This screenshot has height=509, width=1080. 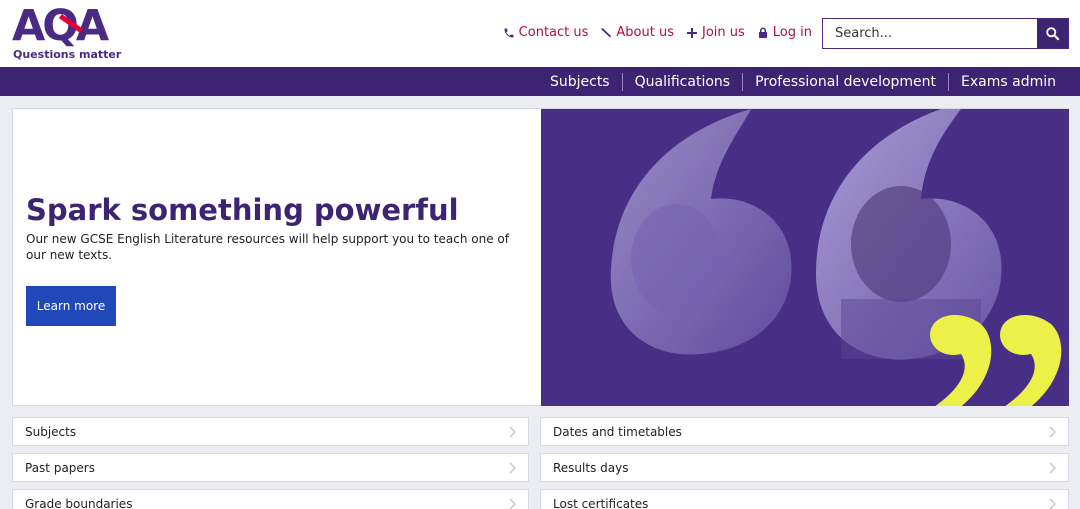 I want to click on quick-link-lost-certificates: Lost certificates, so click(x=804, y=499).